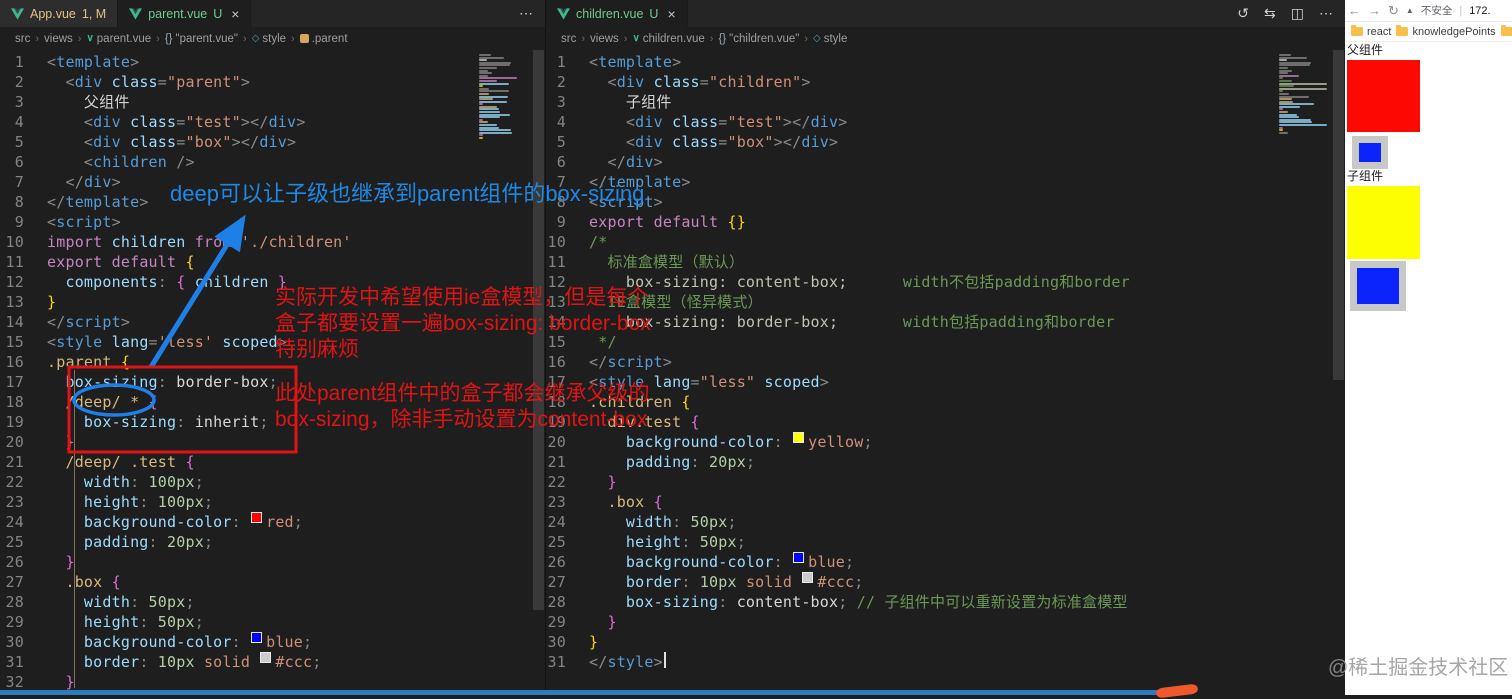 The width and height of the screenshot is (1512, 699). I want to click on code-line: 31 </style >, so click(945, 662).